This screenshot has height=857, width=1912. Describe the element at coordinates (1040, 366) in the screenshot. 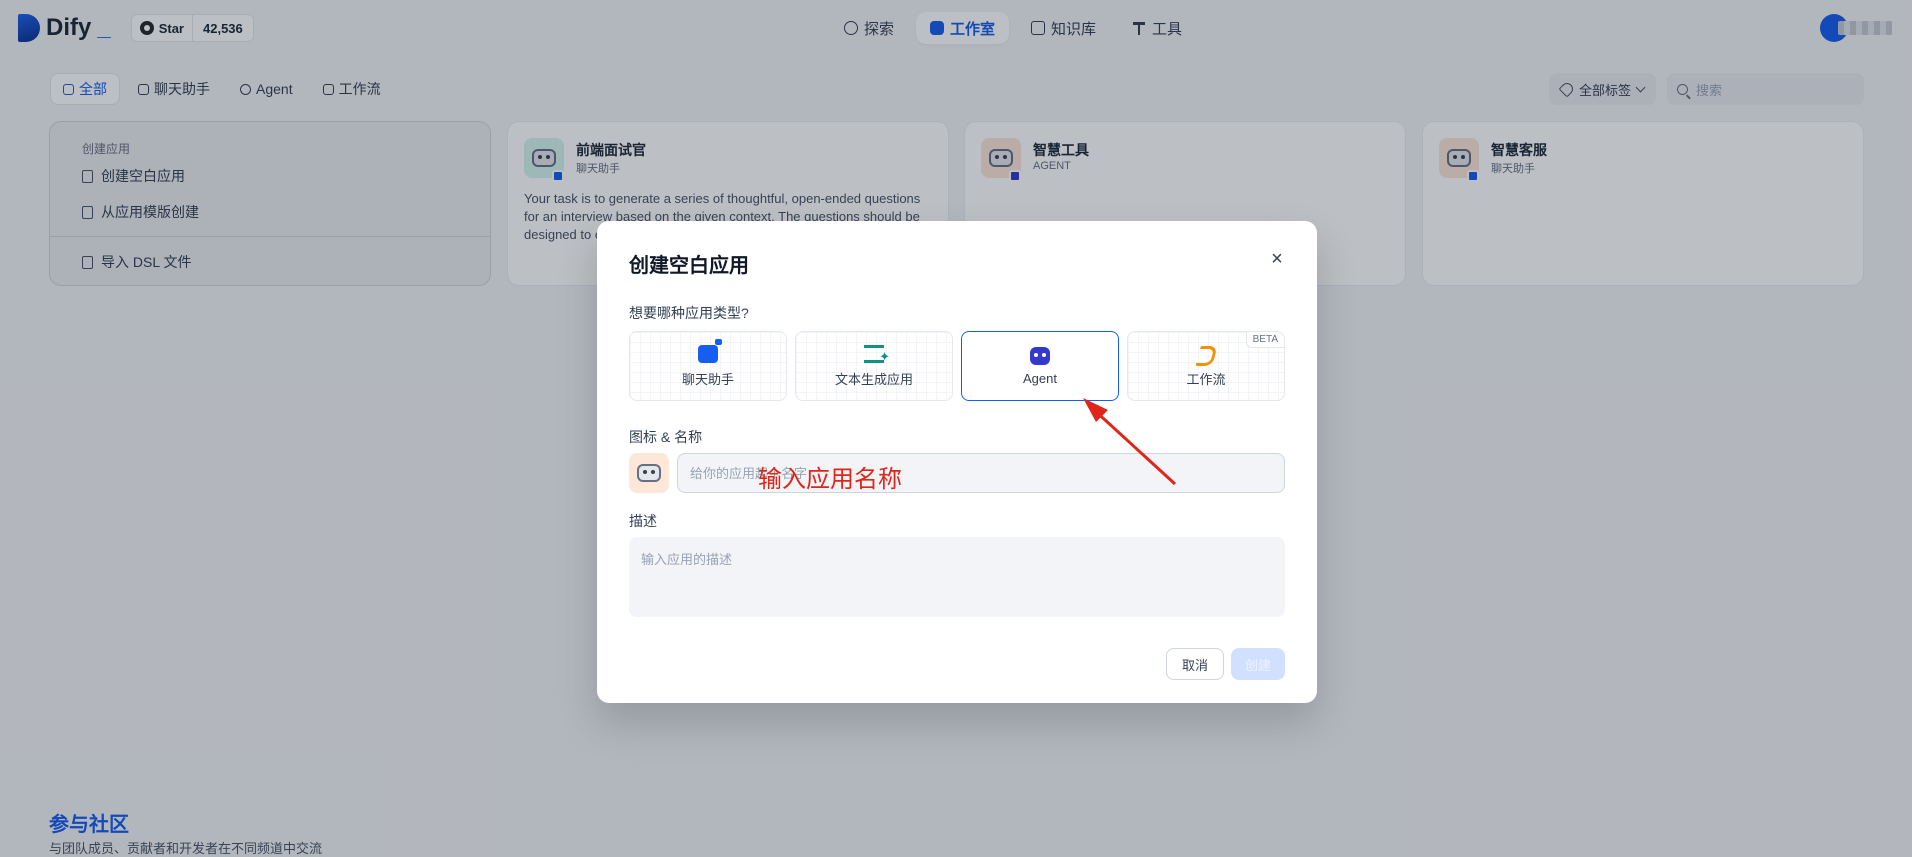

I see `type-option-agent: Agent` at that location.